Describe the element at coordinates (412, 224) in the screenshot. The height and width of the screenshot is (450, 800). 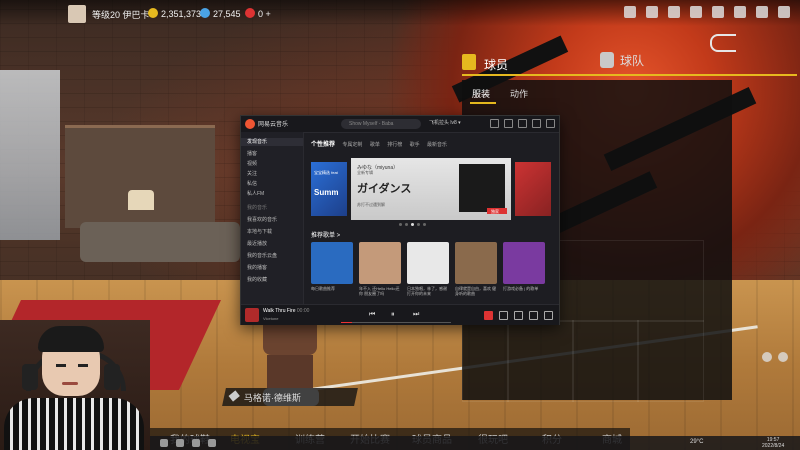
I see `carousel-dot-active` at that location.